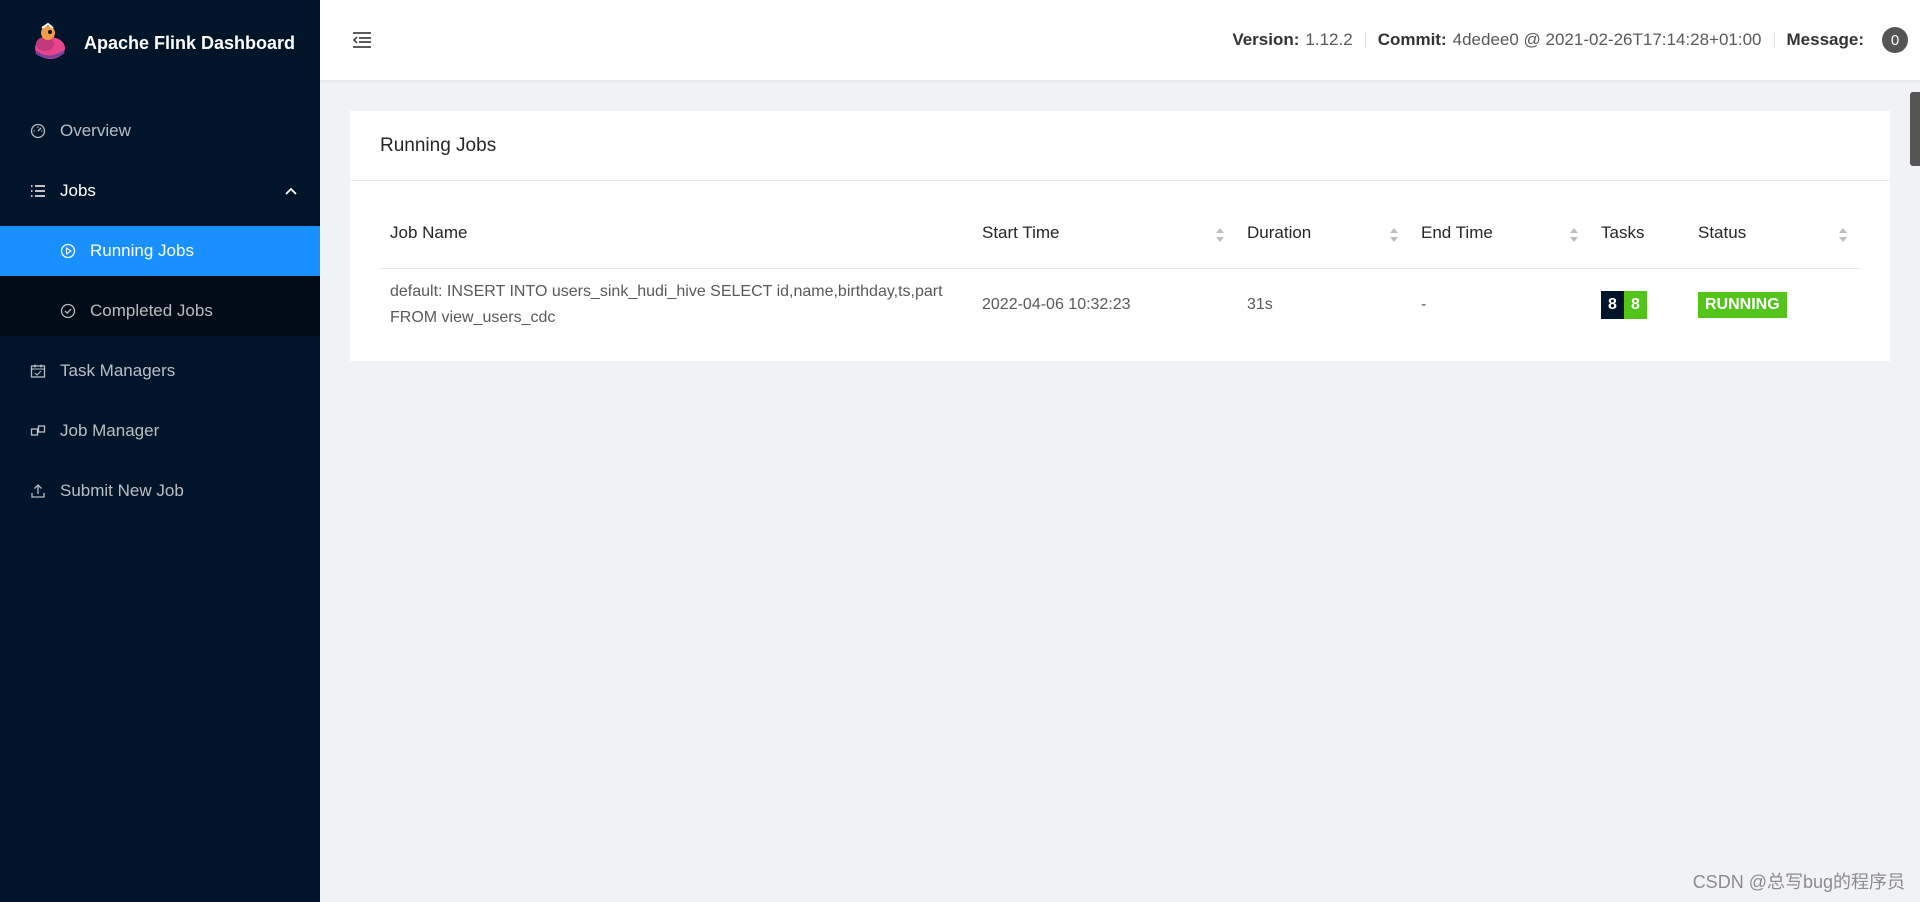 The width and height of the screenshot is (1920, 902). Describe the element at coordinates (160, 131) in the screenshot. I see `sidebar-item-overview: Overview` at that location.